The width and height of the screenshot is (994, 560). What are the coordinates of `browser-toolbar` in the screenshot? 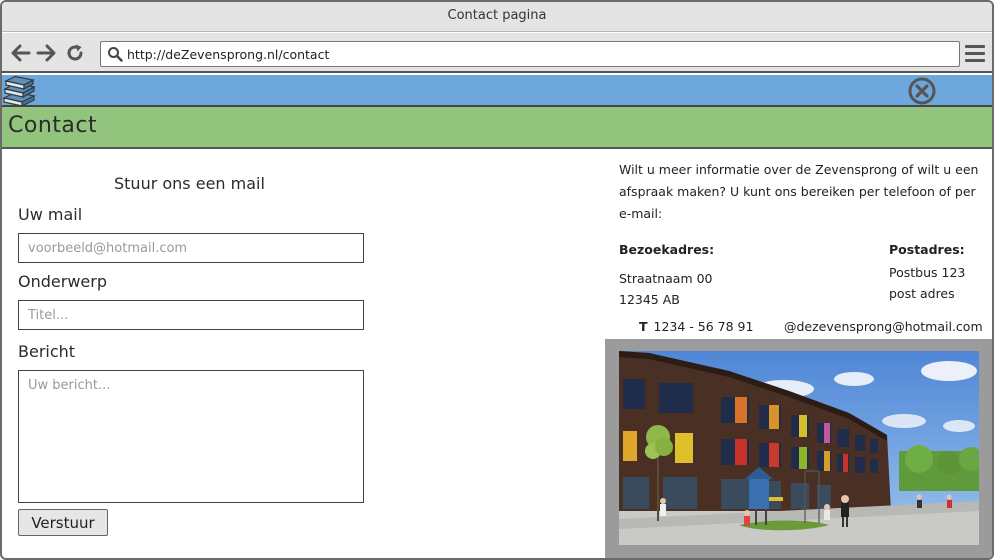 It's located at (497, 53).